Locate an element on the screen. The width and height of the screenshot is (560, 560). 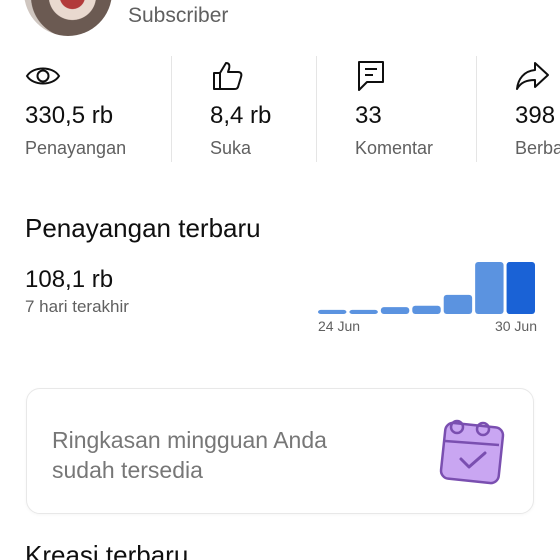
subscriber-label: Subscriber is located at coordinates (178, 15).